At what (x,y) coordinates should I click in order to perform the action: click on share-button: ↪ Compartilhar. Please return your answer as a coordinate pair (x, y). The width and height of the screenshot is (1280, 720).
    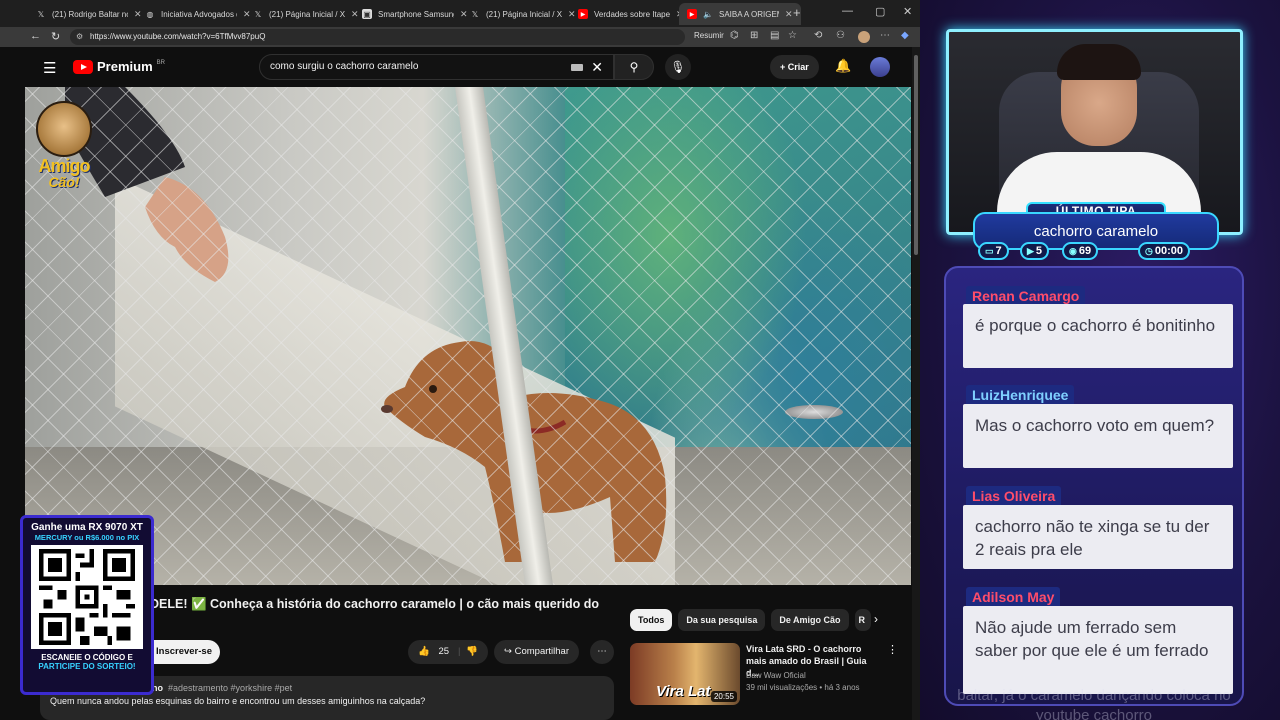
    Looking at the image, I should click on (536, 652).